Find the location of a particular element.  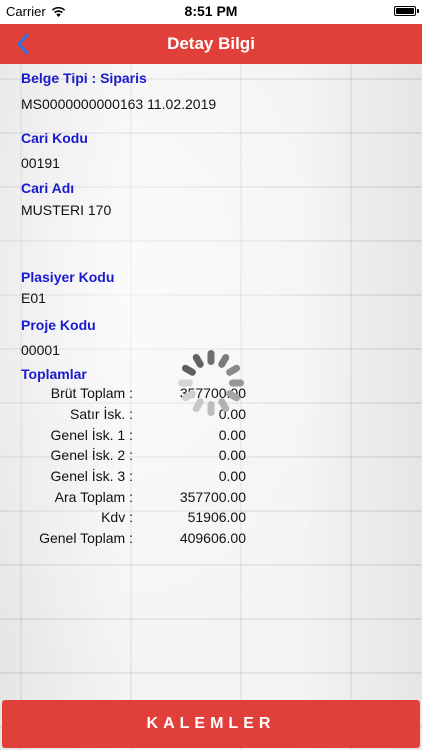

document-type-label: Belge Tipi : Siparis is located at coordinates (84, 78).